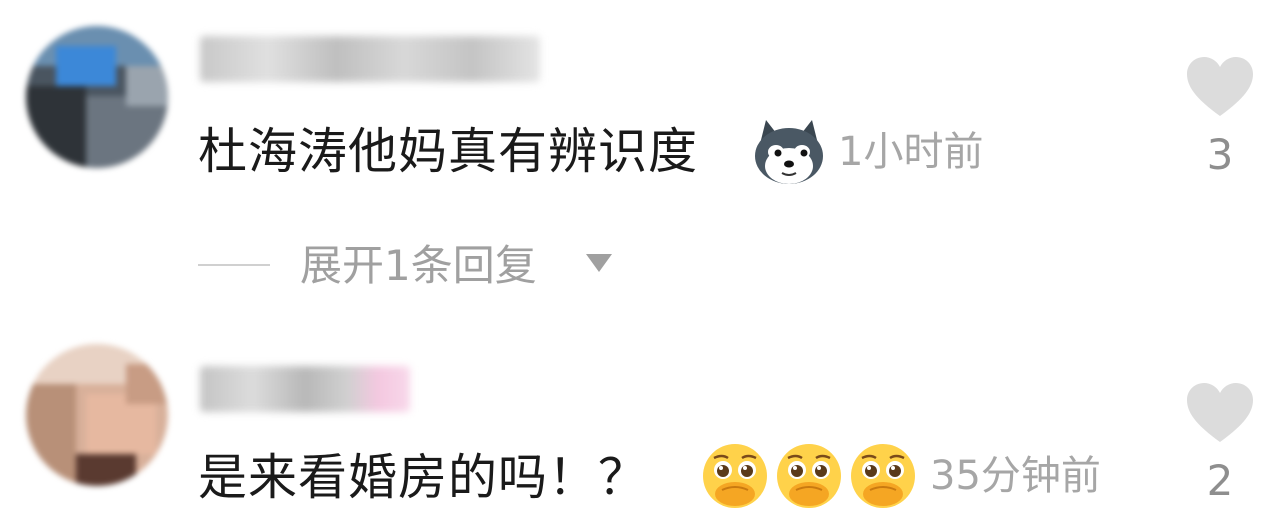 This screenshot has height=528, width=1268. I want to click on comment-time: 35分钟前, so click(1015, 476).